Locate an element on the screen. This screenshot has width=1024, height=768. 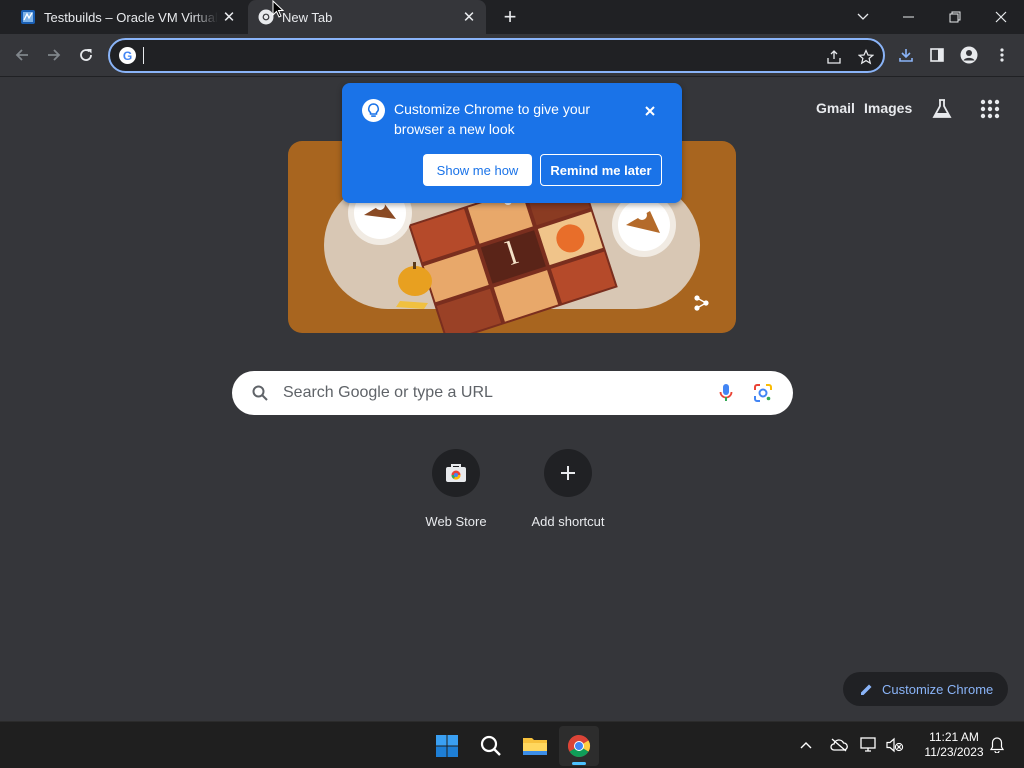
show-hidden-icons-chevron-icon is located at coordinates (806, 745).